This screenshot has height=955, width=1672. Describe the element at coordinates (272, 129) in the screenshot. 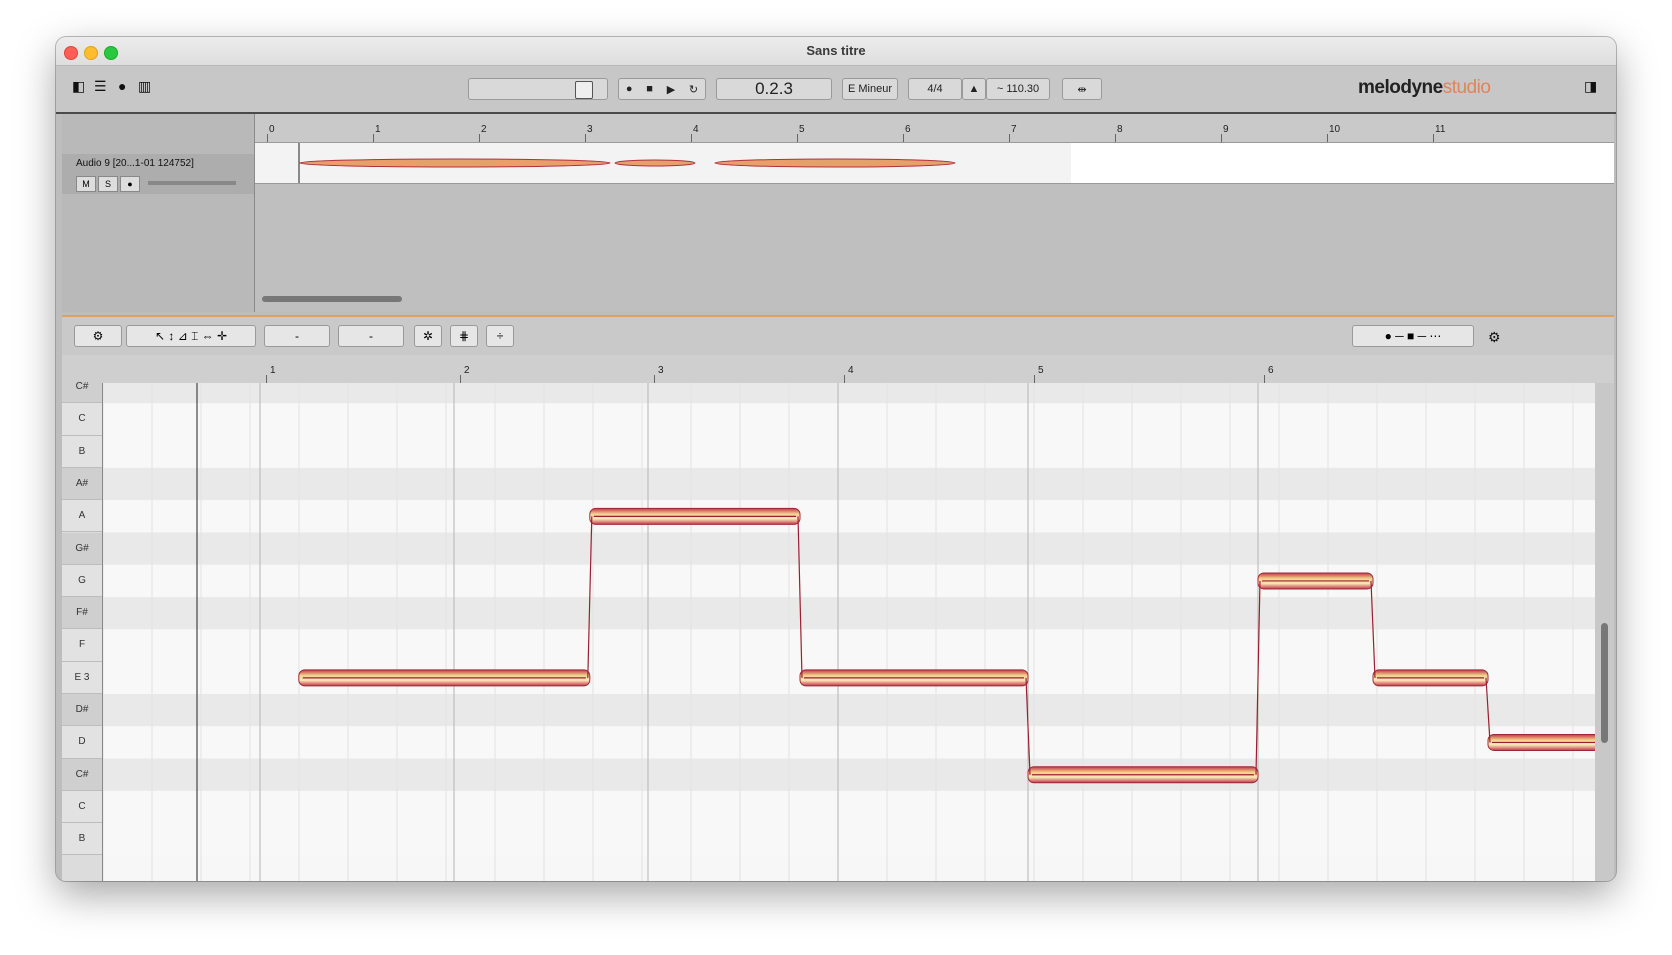

I see `arrange-ruler-tick: 0` at that location.